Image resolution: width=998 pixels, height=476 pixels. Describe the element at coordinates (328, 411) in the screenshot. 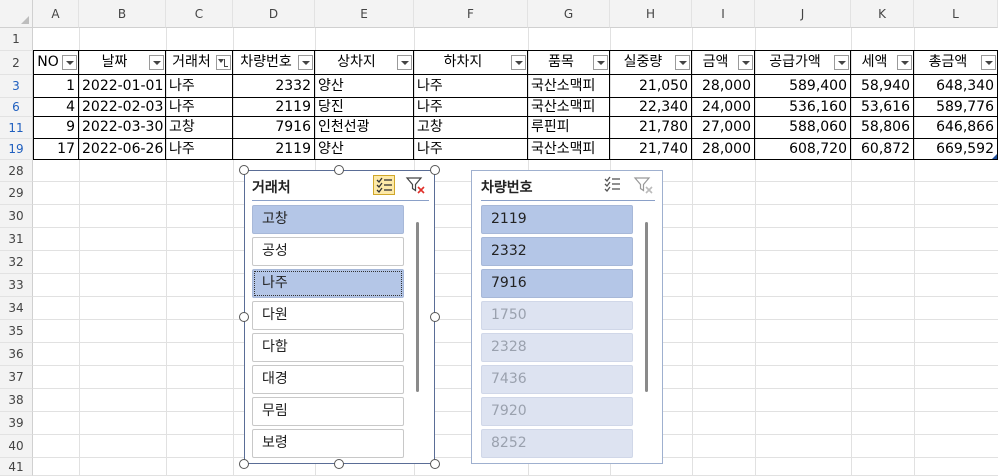

I see `slicer-item: 무림` at that location.